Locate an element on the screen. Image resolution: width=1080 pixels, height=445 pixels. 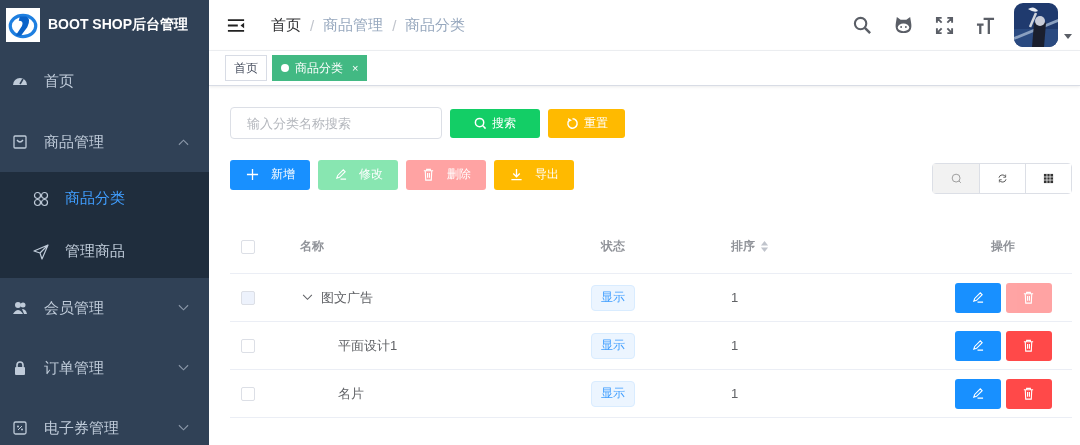
search-toggle-button is located at coordinates (956, 178).